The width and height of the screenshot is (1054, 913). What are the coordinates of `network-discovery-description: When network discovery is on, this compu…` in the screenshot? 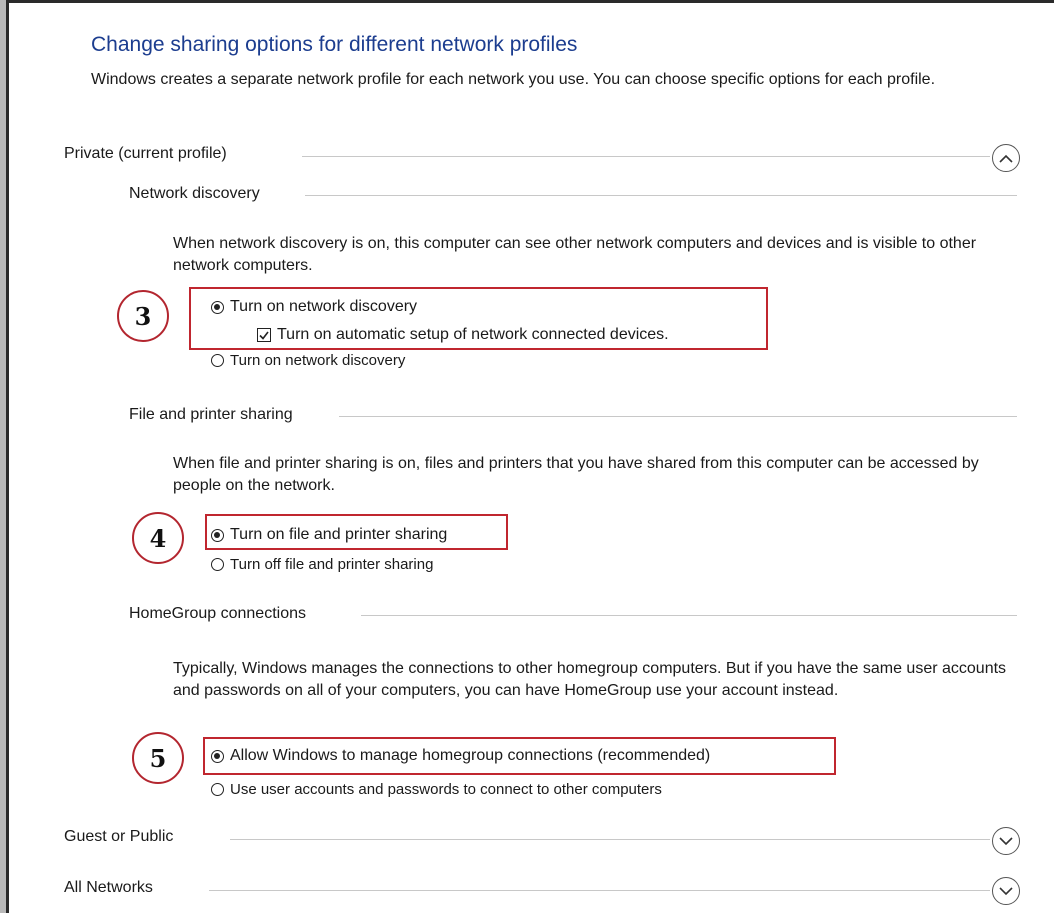 It's located at (575, 254).